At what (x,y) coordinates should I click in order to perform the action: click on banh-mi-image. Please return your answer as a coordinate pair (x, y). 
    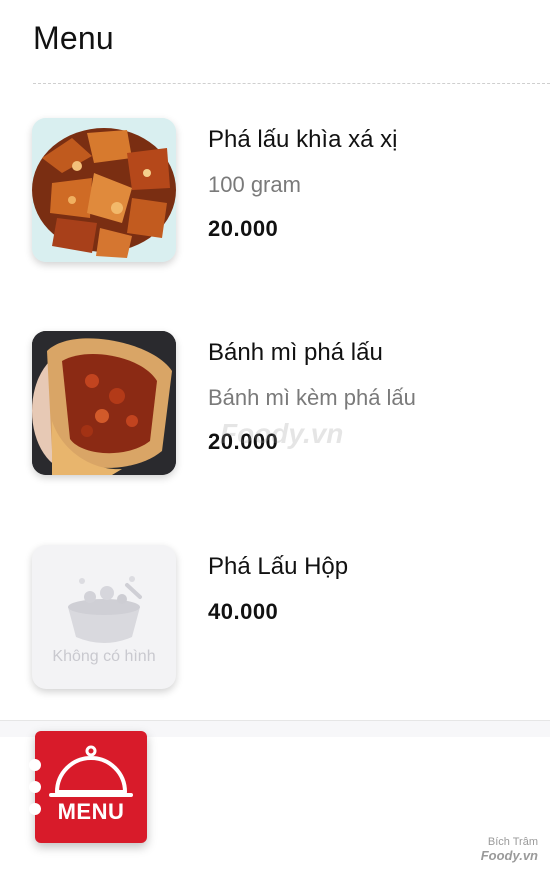
    Looking at the image, I should click on (104, 403).